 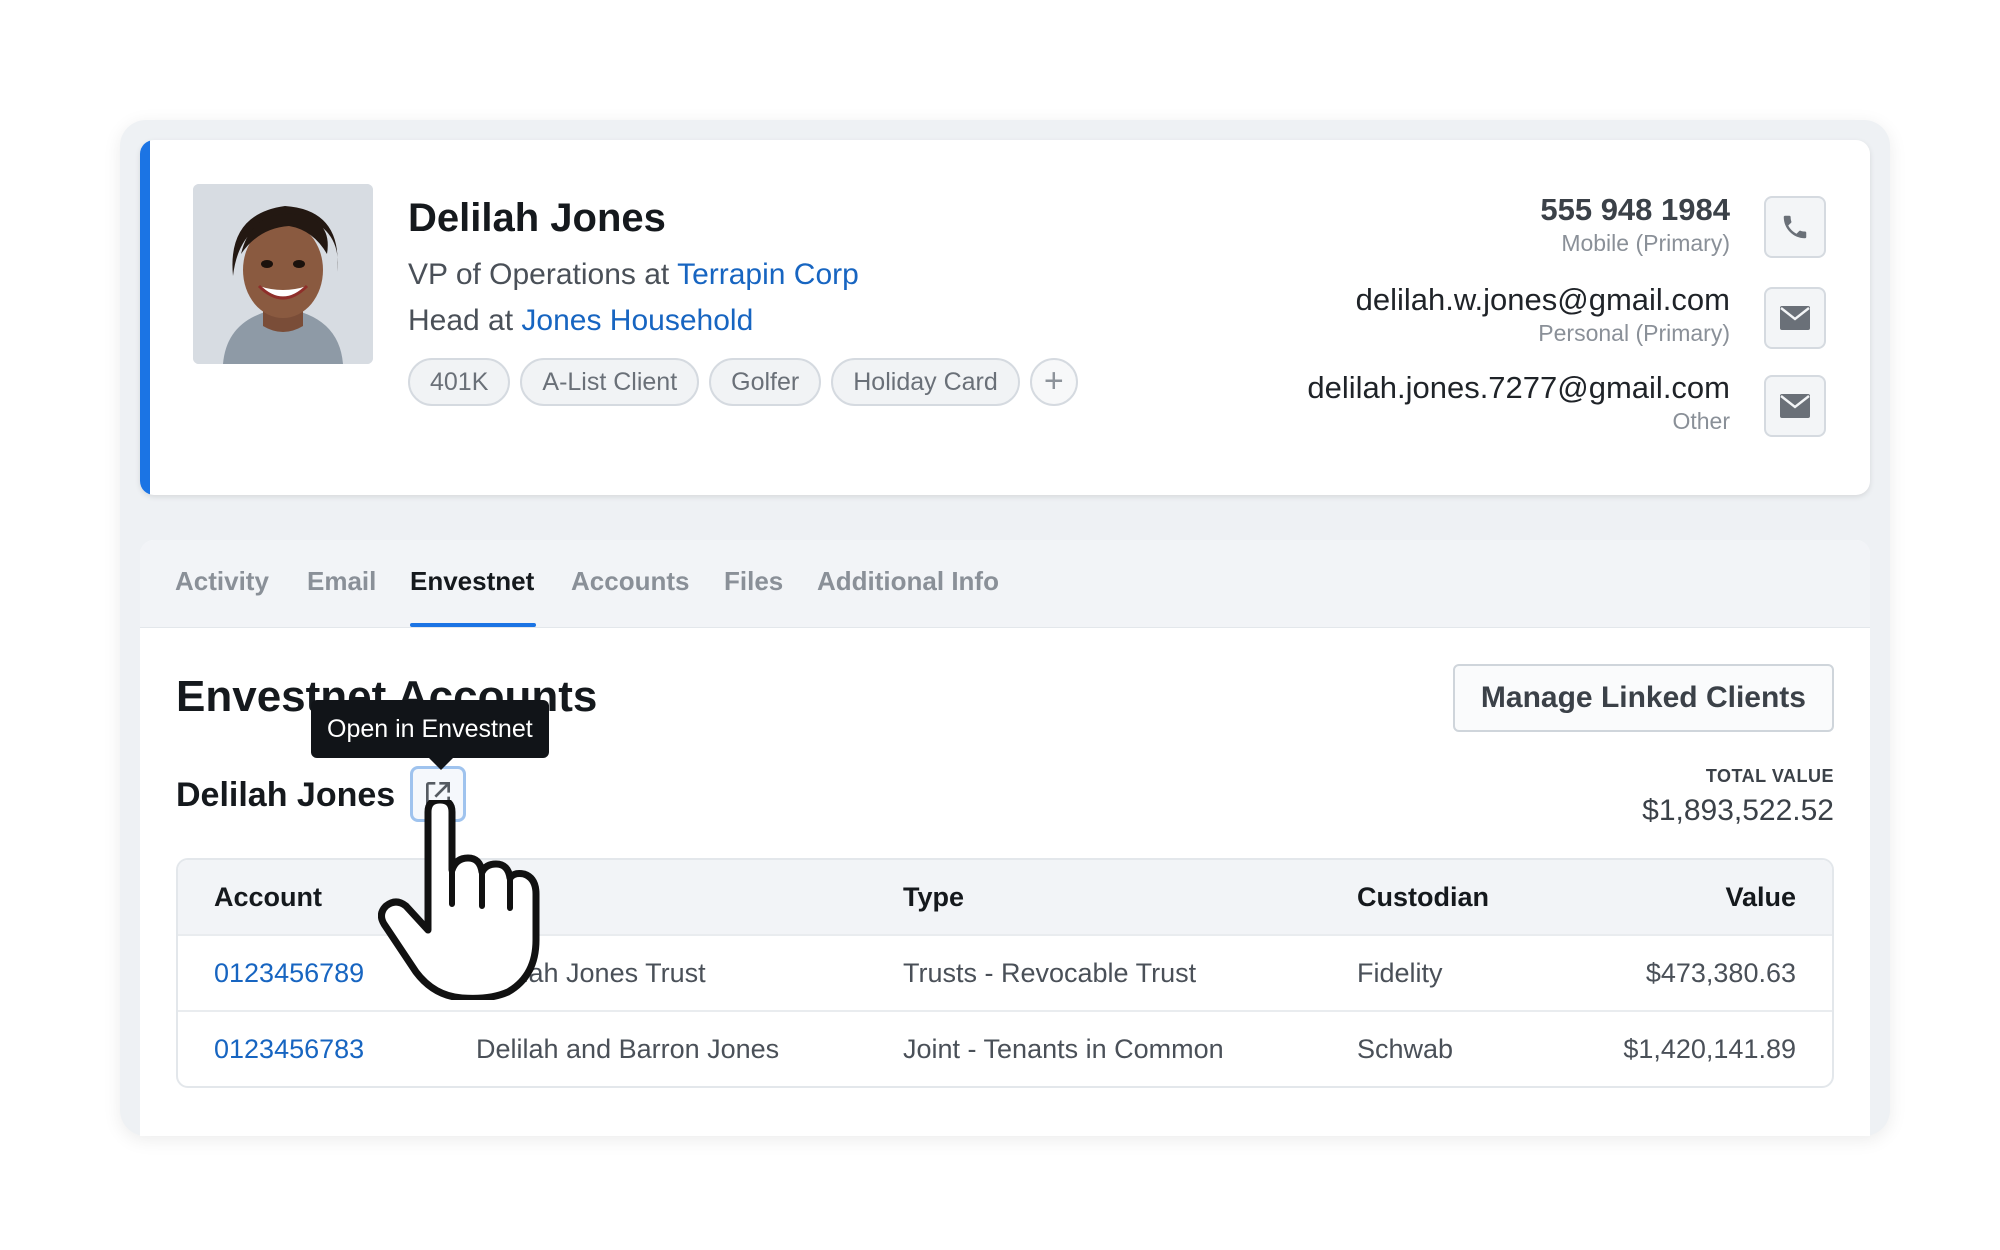 What do you see at coordinates (765, 382) in the screenshot?
I see `tag-chip: Golfer` at bounding box center [765, 382].